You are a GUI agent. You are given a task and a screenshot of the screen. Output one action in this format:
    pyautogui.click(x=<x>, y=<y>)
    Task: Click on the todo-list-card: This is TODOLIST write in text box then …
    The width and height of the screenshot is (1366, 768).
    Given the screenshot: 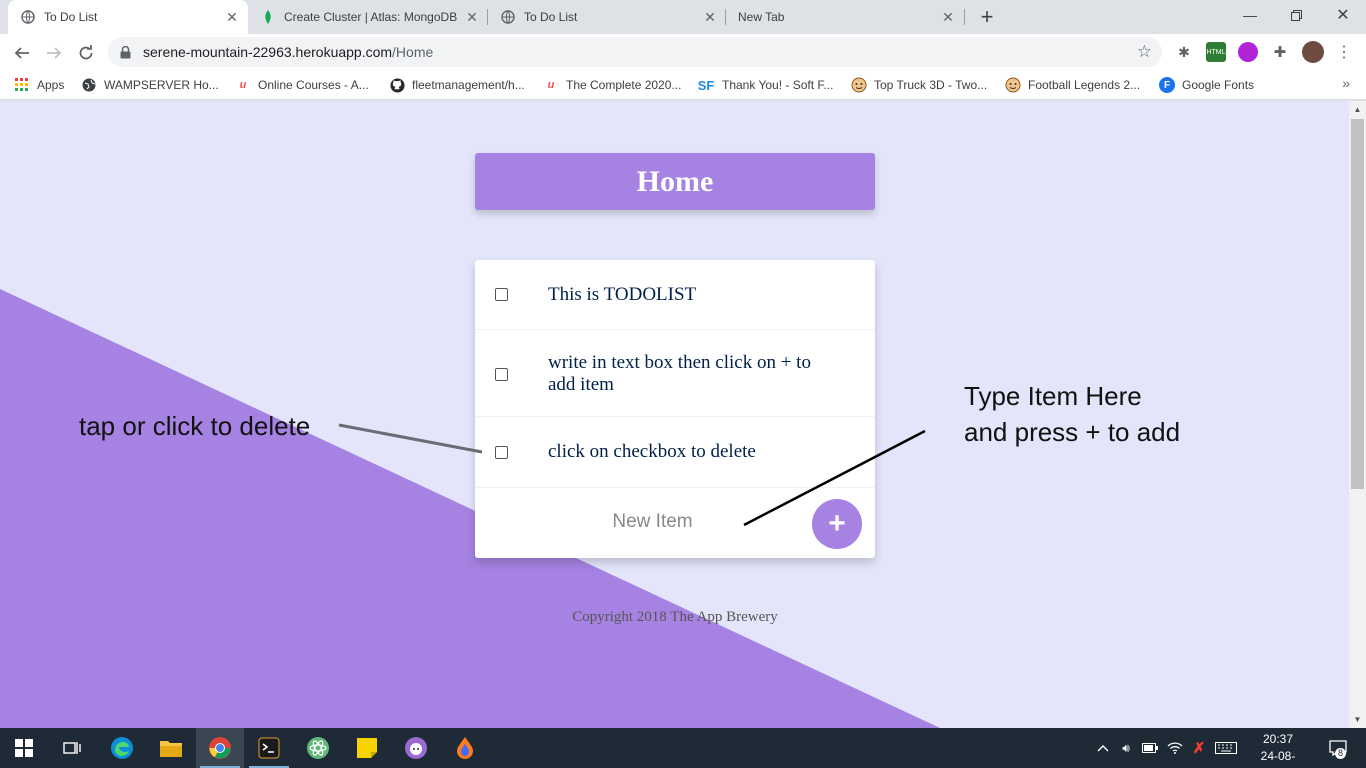 What is the action you would take?
    pyautogui.click(x=675, y=409)
    